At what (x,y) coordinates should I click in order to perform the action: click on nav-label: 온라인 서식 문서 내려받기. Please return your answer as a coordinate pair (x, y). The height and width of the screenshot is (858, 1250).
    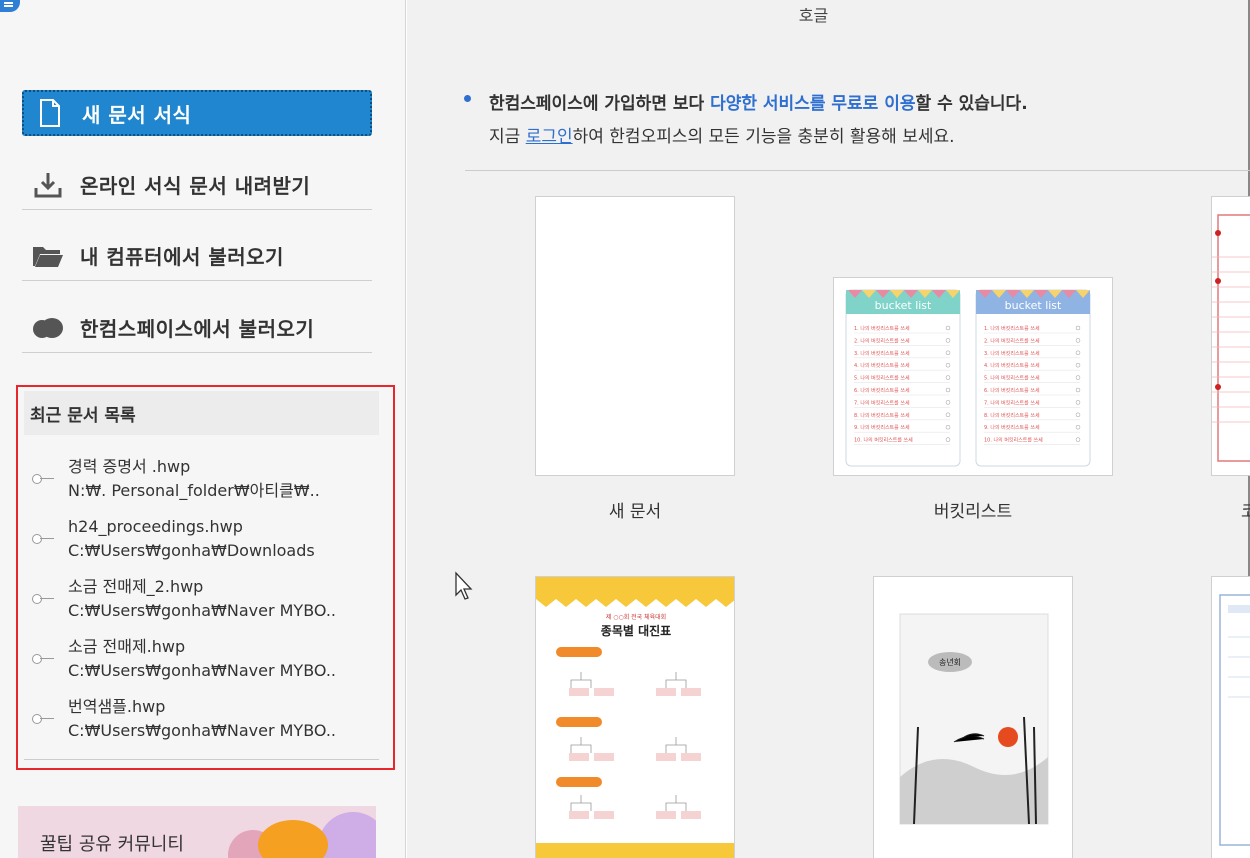
    Looking at the image, I should click on (195, 186).